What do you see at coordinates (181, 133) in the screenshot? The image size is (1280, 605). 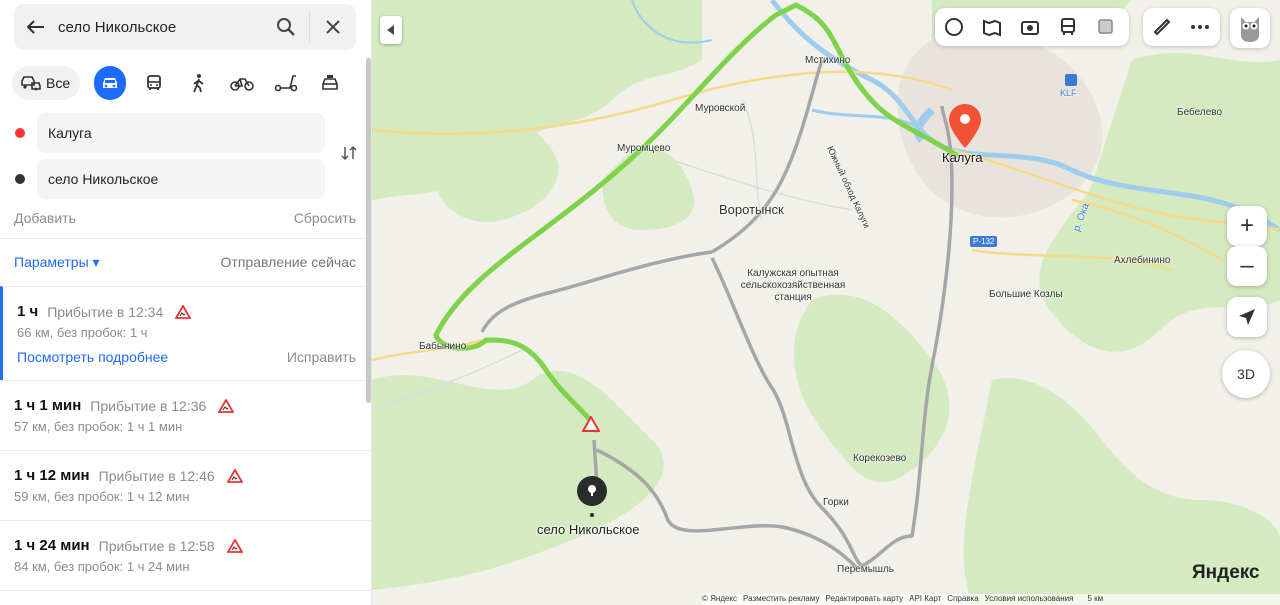 I see `from-field: Калуга` at bounding box center [181, 133].